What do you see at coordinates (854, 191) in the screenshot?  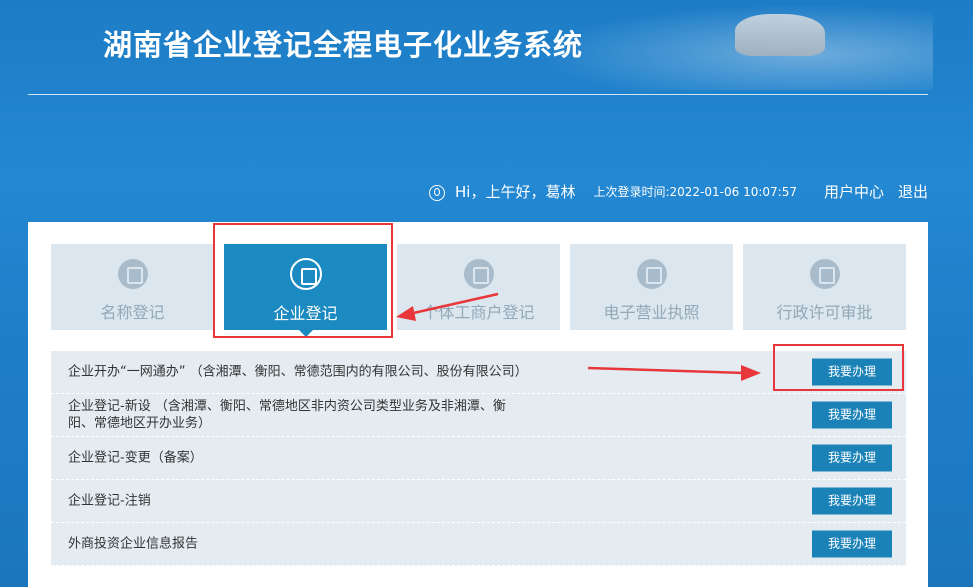 I see `user-center-link: 用户中心` at bounding box center [854, 191].